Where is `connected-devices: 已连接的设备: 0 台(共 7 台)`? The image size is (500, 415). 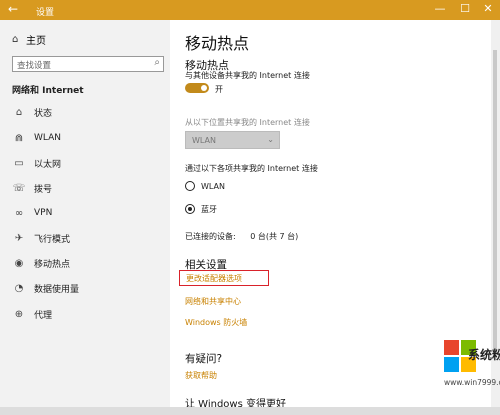 connected-devices: 已连接的设备: 0 台(共 7 台) is located at coordinates (241, 236).